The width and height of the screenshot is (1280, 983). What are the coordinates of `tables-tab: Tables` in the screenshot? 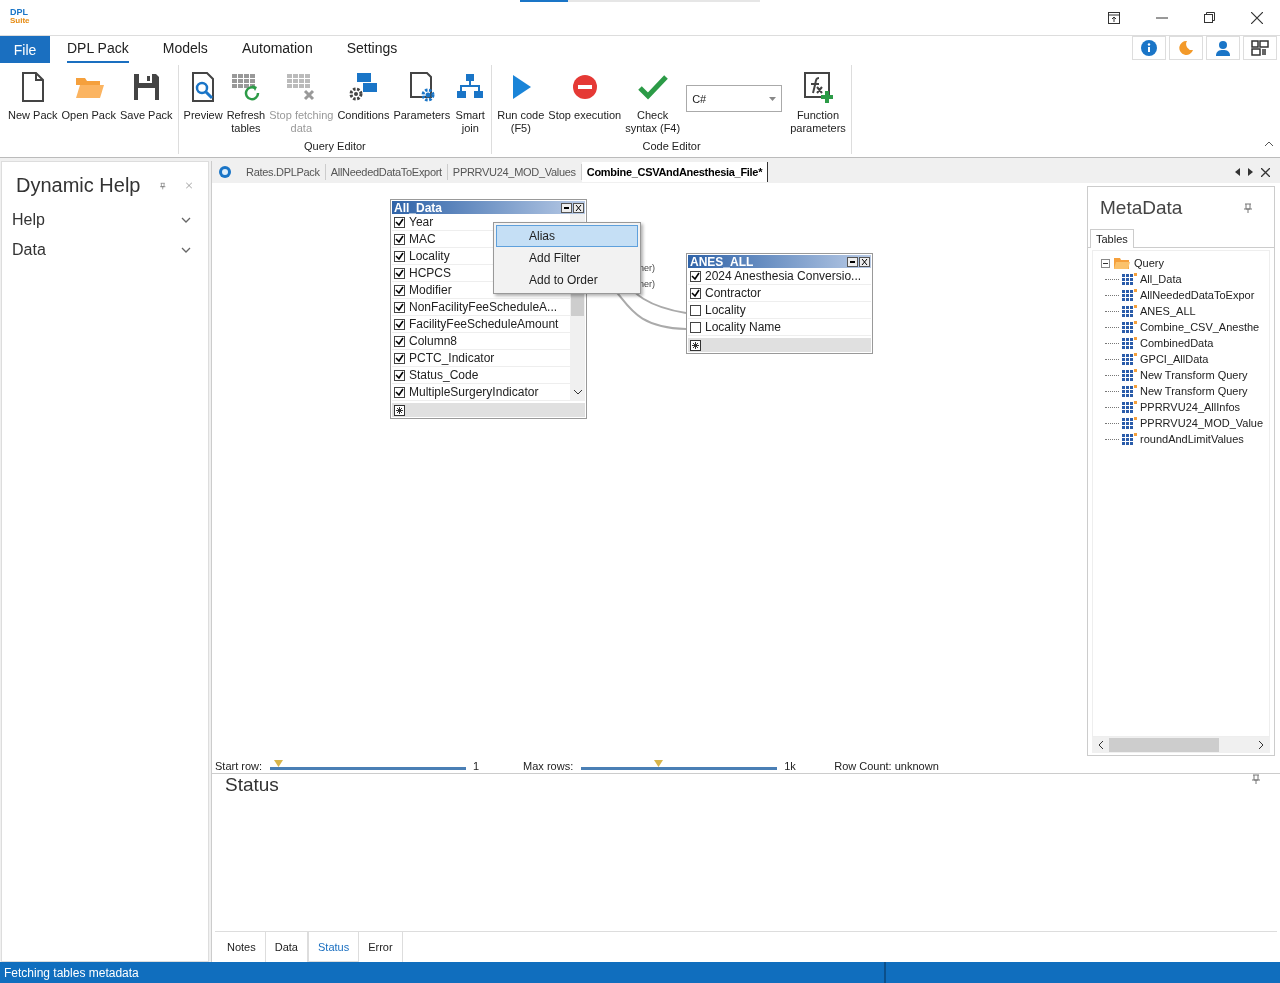 It's located at (1112, 238).